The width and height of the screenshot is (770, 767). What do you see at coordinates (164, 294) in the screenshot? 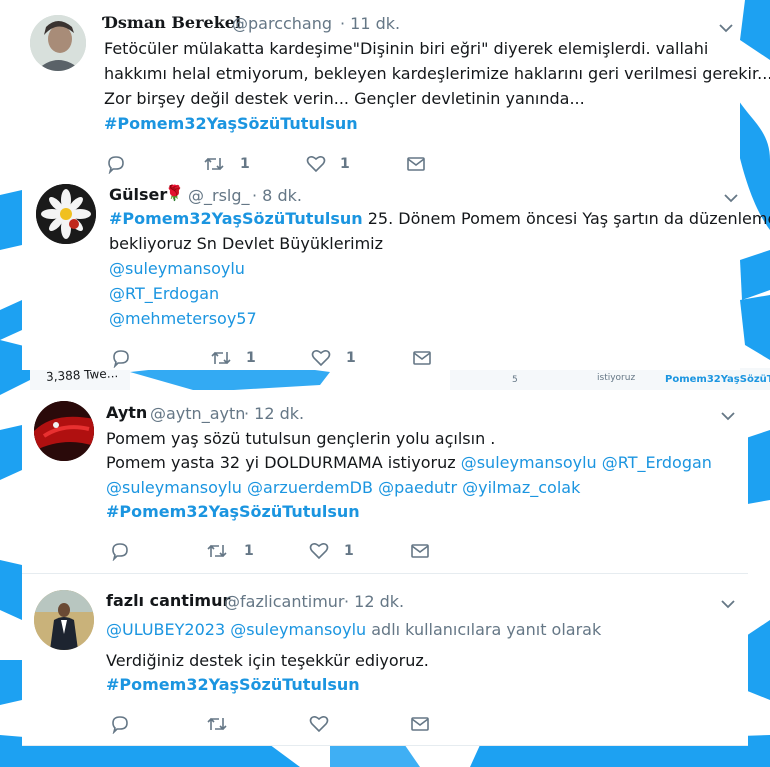
I see `mention-link: @RT_Erdogan` at bounding box center [164, 294].